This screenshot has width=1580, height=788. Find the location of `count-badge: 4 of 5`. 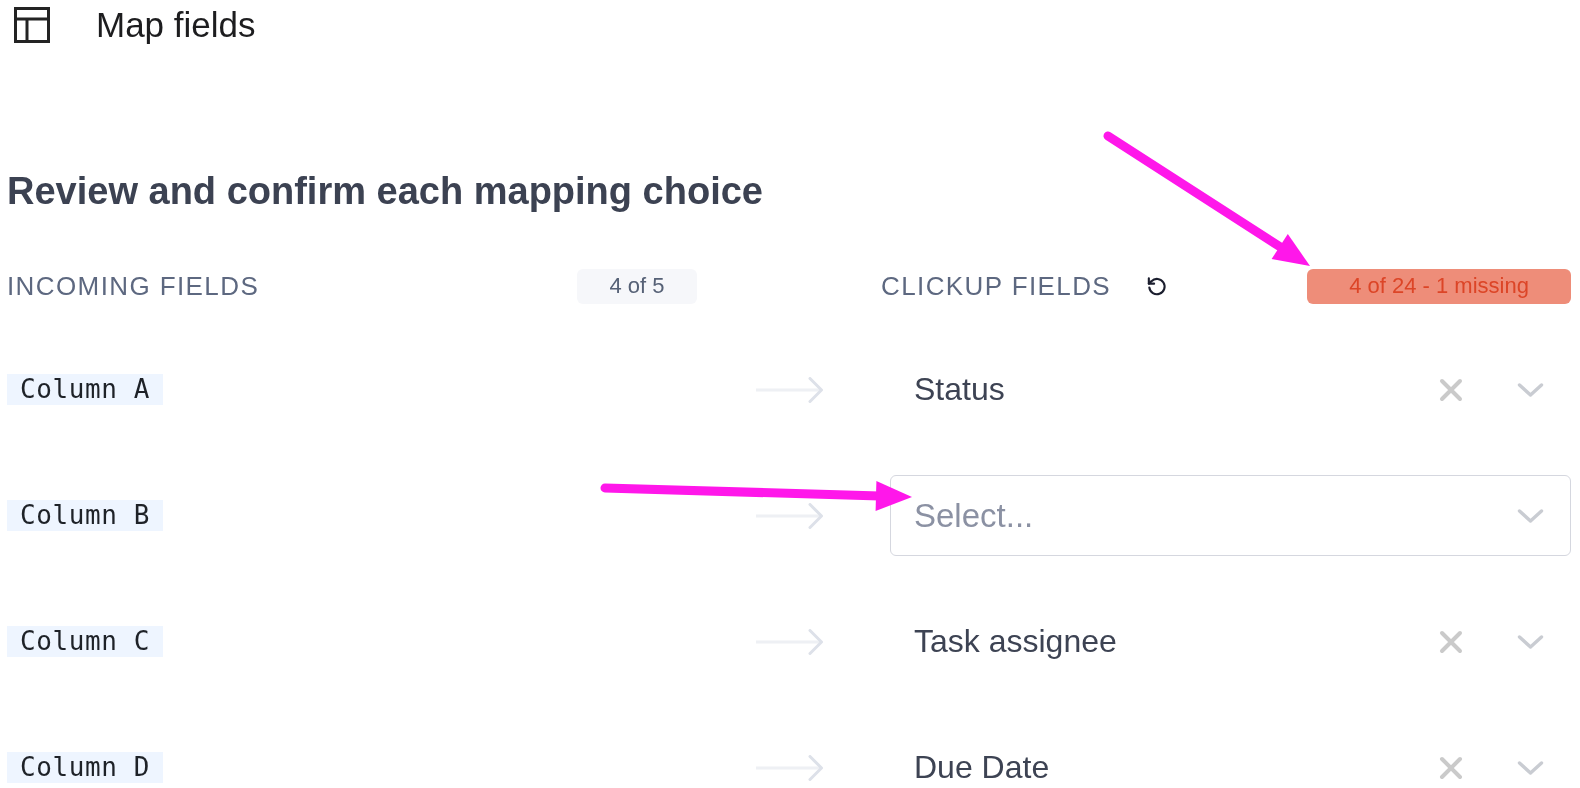

count-badge: 4 of 5 is located at coordinates (637, 286).